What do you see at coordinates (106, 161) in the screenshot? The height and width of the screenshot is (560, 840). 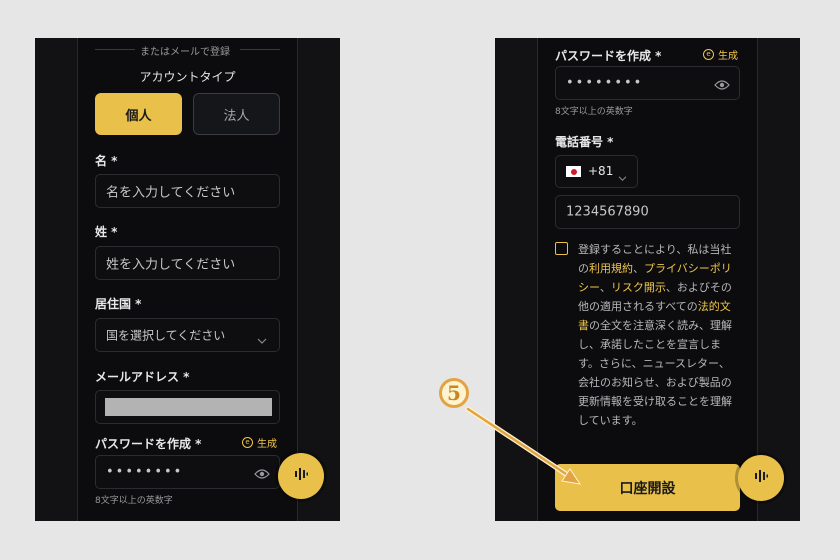 I see `first-name-label: 名 *` at bounding box center [106, 161].